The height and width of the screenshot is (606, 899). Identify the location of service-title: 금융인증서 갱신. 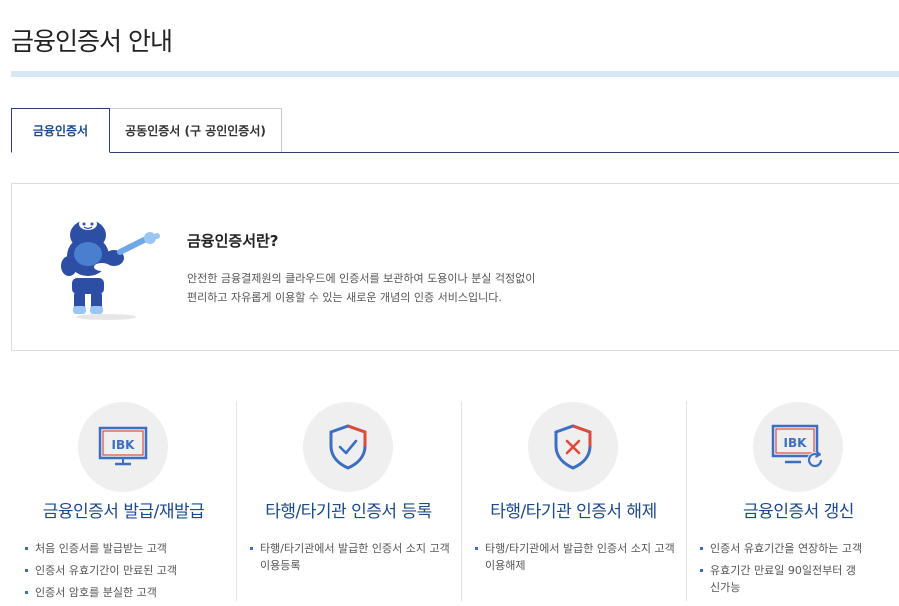
(792, 509).